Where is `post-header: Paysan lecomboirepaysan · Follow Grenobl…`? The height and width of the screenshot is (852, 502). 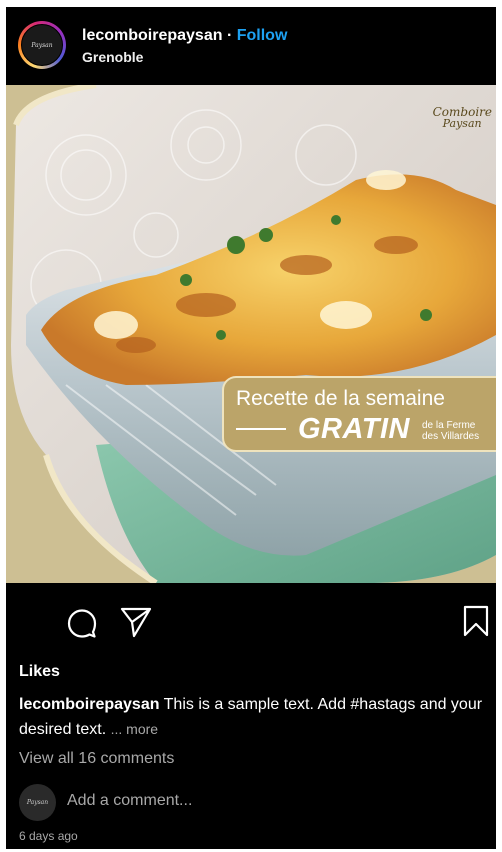 post-header: Paysan lecomboirepaysan · Follow Grenobl… is located at coordinates (251, 46).